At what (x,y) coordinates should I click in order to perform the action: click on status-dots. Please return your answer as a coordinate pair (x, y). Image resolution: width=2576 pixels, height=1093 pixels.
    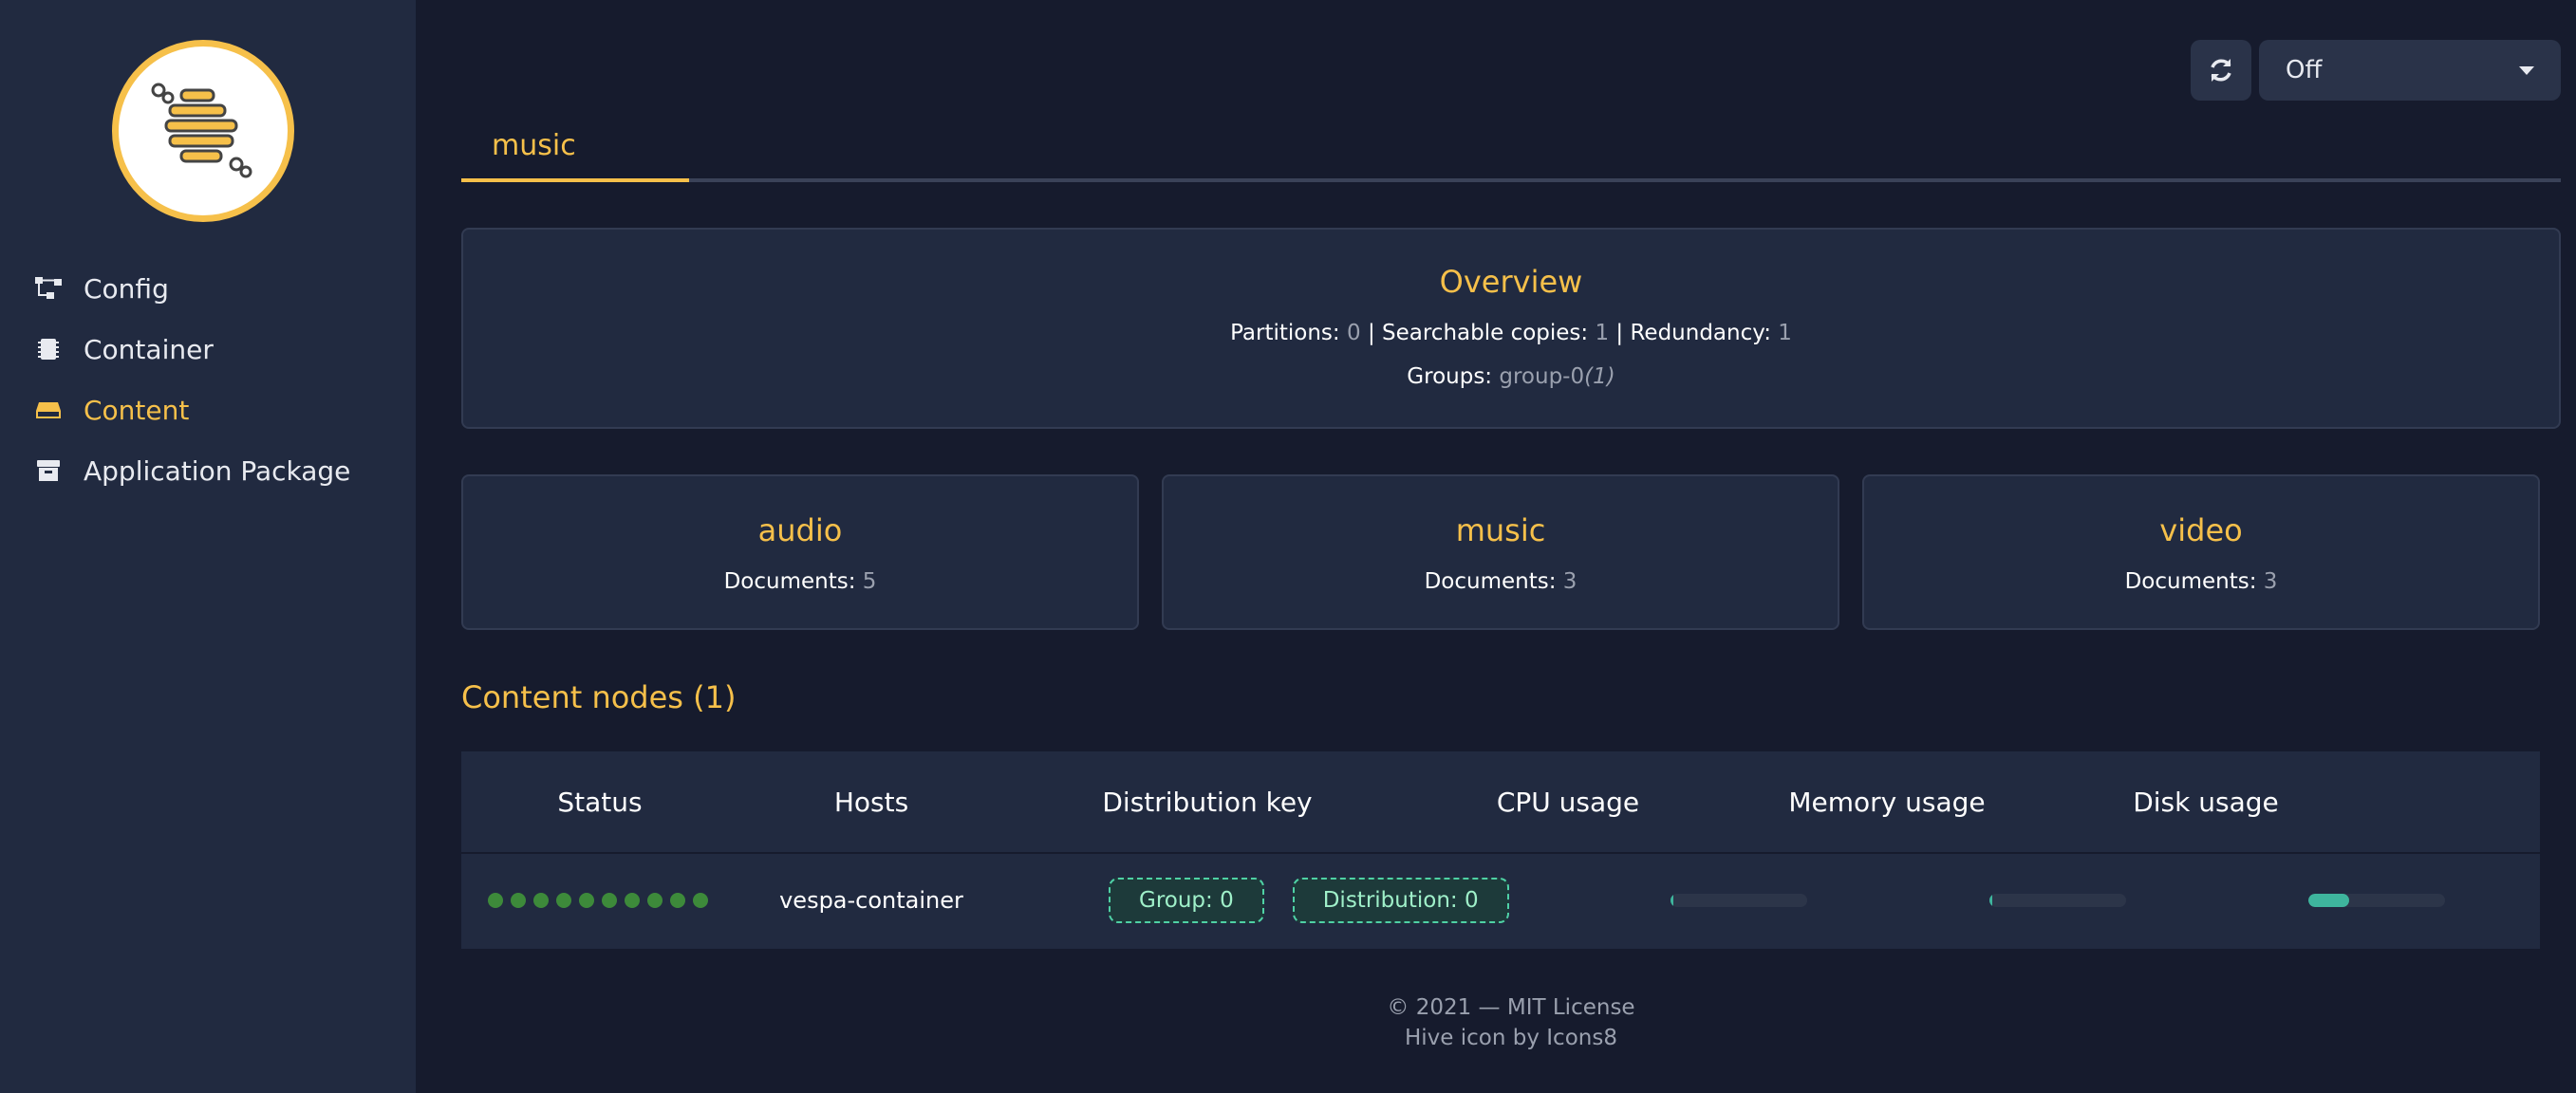
    Looking at the image, I should click on (598, 900).